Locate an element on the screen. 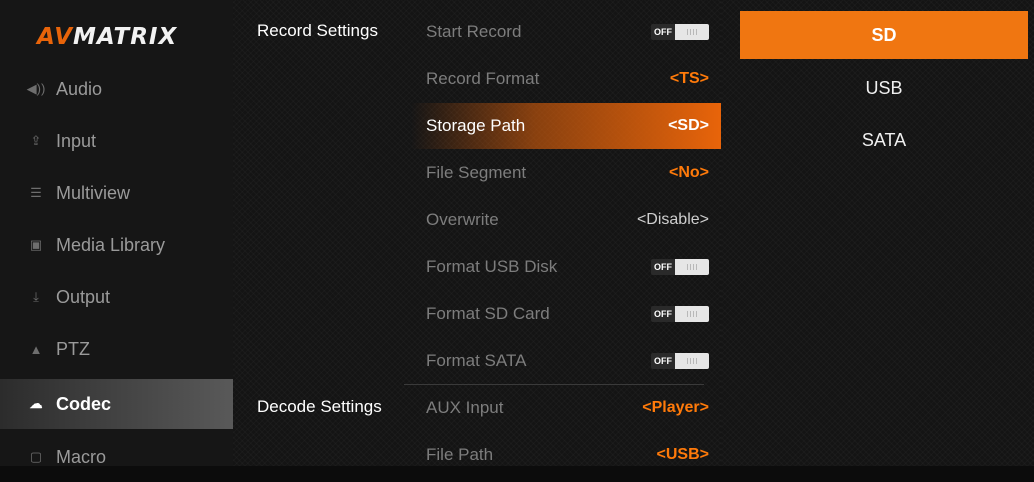 This screenshot has height=482, width=1034. start-record-toggle: OFF is located at coordinates (680, 32).